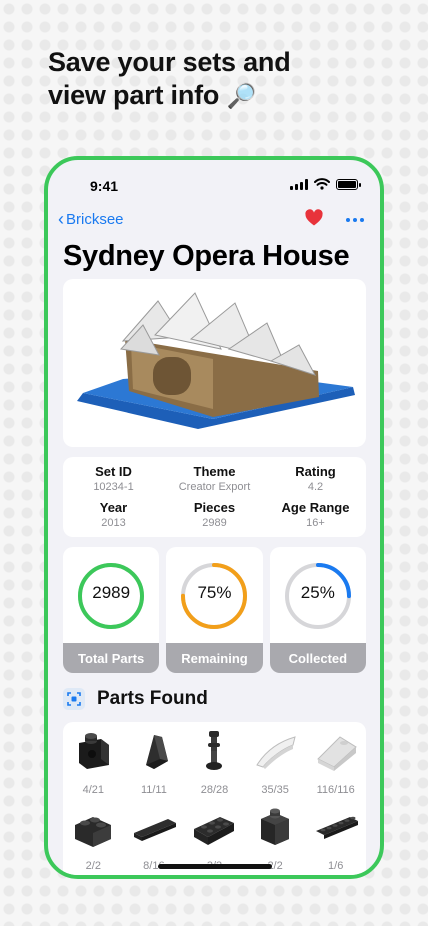 The height and width of the screenshot is (926, 428). I want to click on info-set-id: Set ID 10234-1, so click(113, 479).